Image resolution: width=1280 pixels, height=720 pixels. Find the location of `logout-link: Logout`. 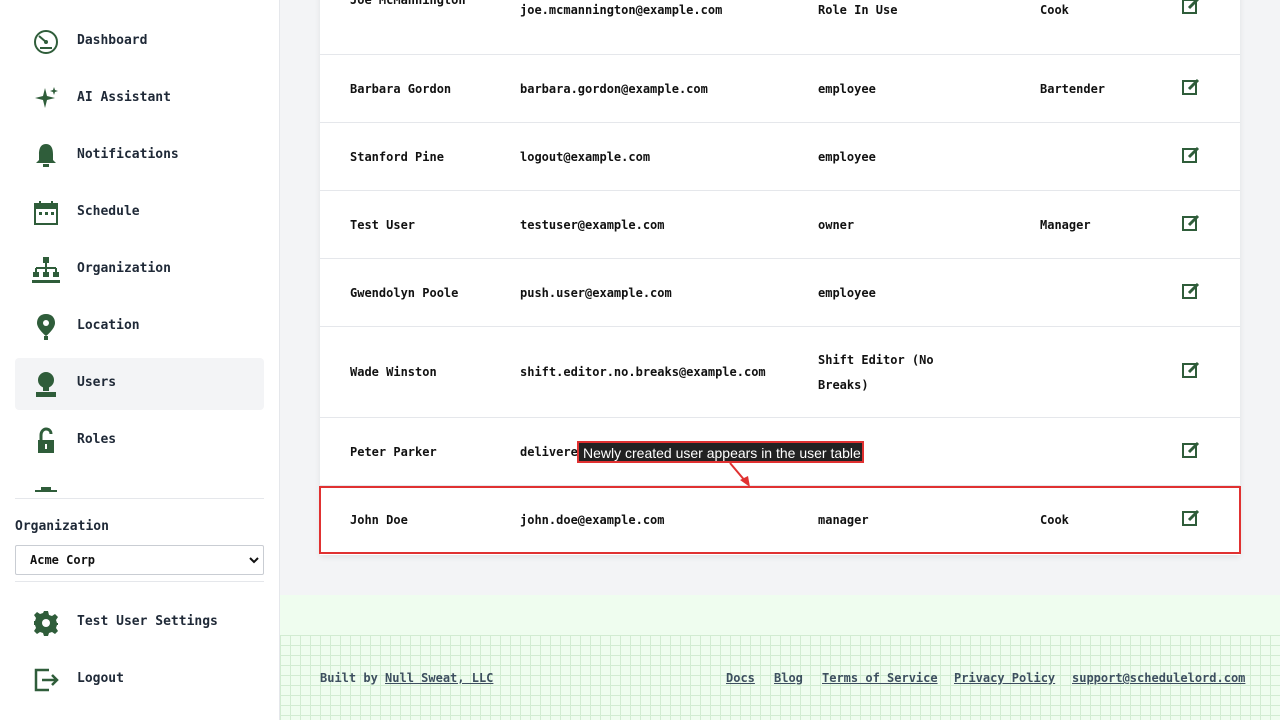

logout-link: Logout is located at coordinates (139, 680).